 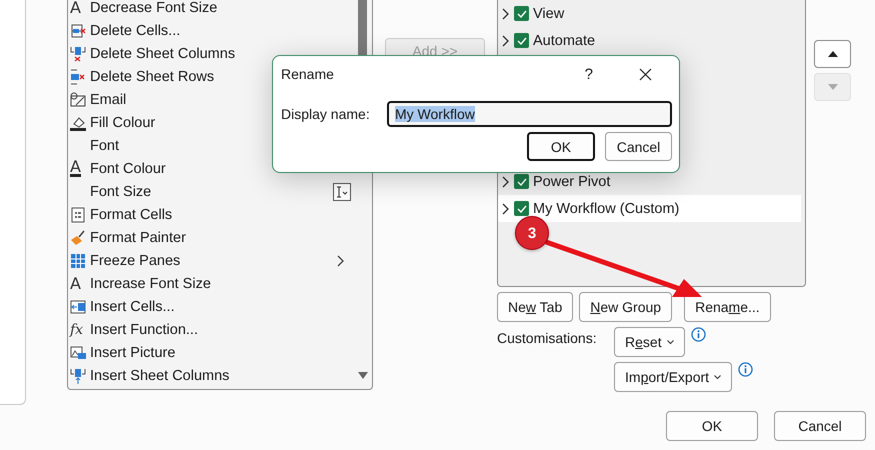 What do you see at coordinates (649, 208) in the screenshot?
I see `ribbon-tab-item: My Workflow (Custom)` at bounding box center [649, 208].